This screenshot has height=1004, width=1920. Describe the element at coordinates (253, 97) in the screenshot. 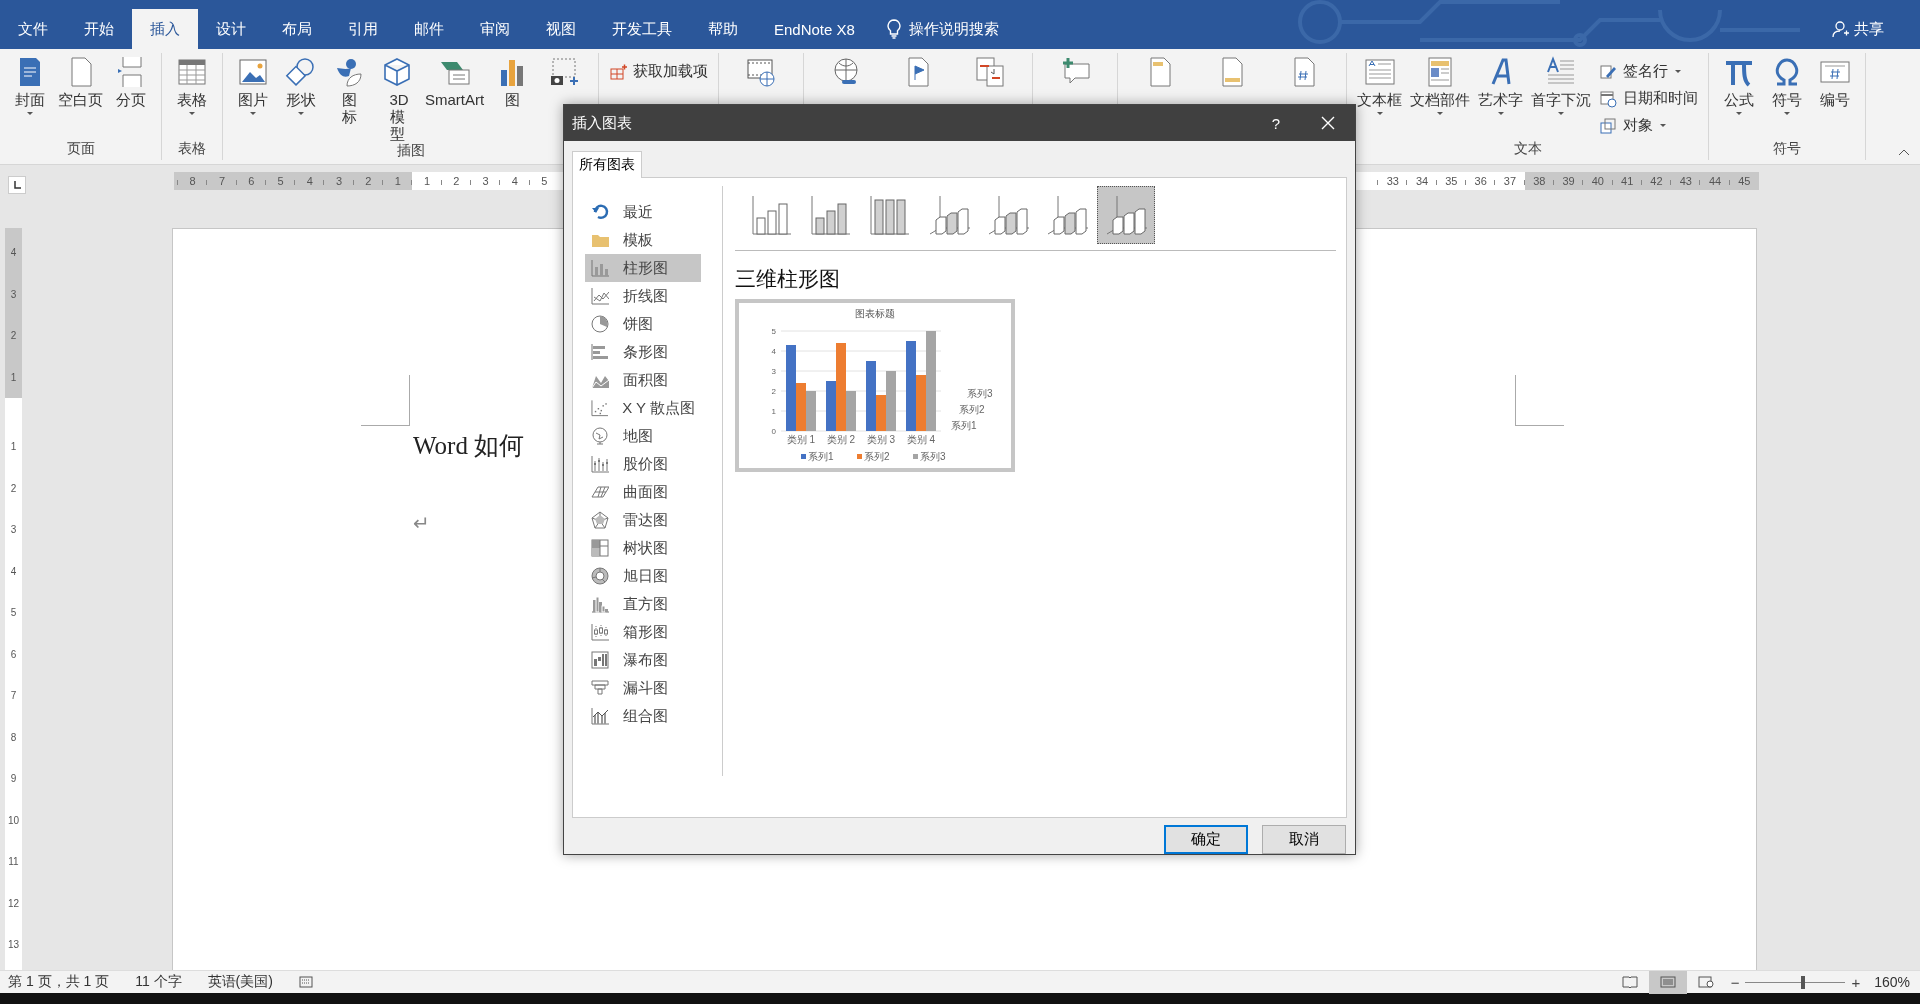

I see `ribbon-button: 图片` at that location.